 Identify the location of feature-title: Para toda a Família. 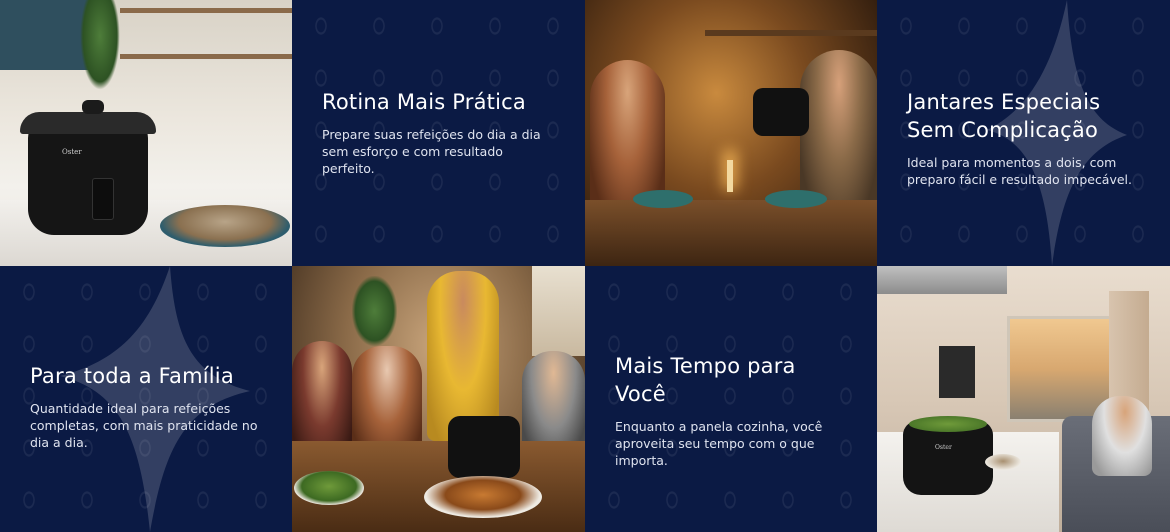
(132, 376).